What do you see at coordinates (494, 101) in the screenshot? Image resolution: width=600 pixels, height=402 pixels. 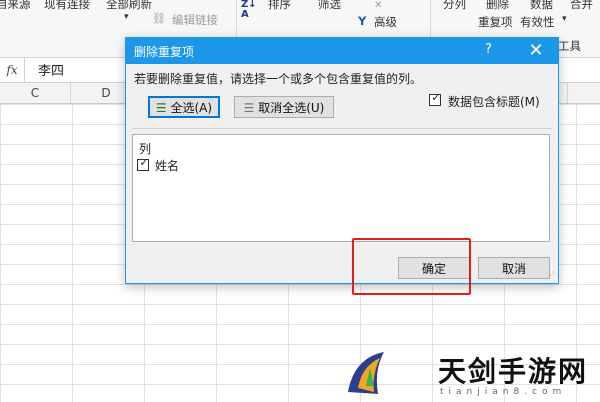 I see `has-headers-label: 数据包含标题(M)` at bounding box center [494, 101].